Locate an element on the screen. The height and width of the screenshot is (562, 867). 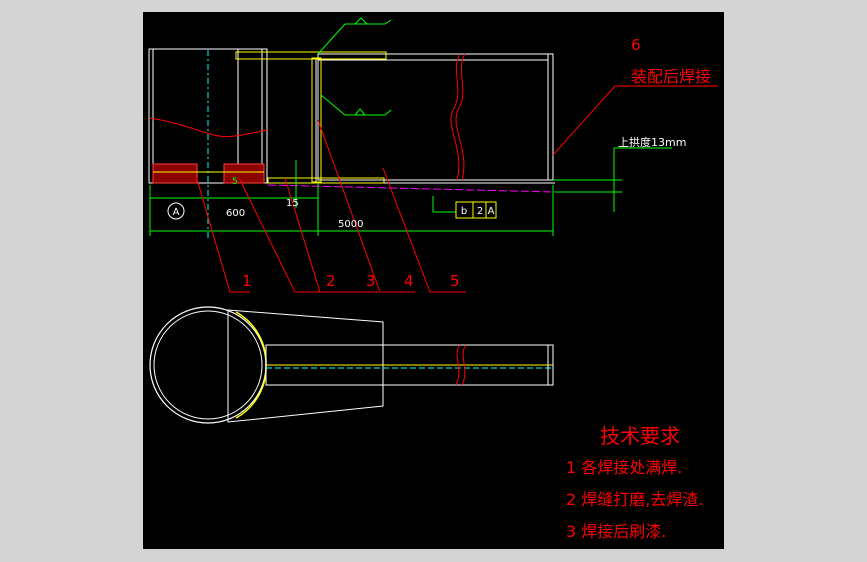
svg-text: 2 is located at coordinates (480, 211).